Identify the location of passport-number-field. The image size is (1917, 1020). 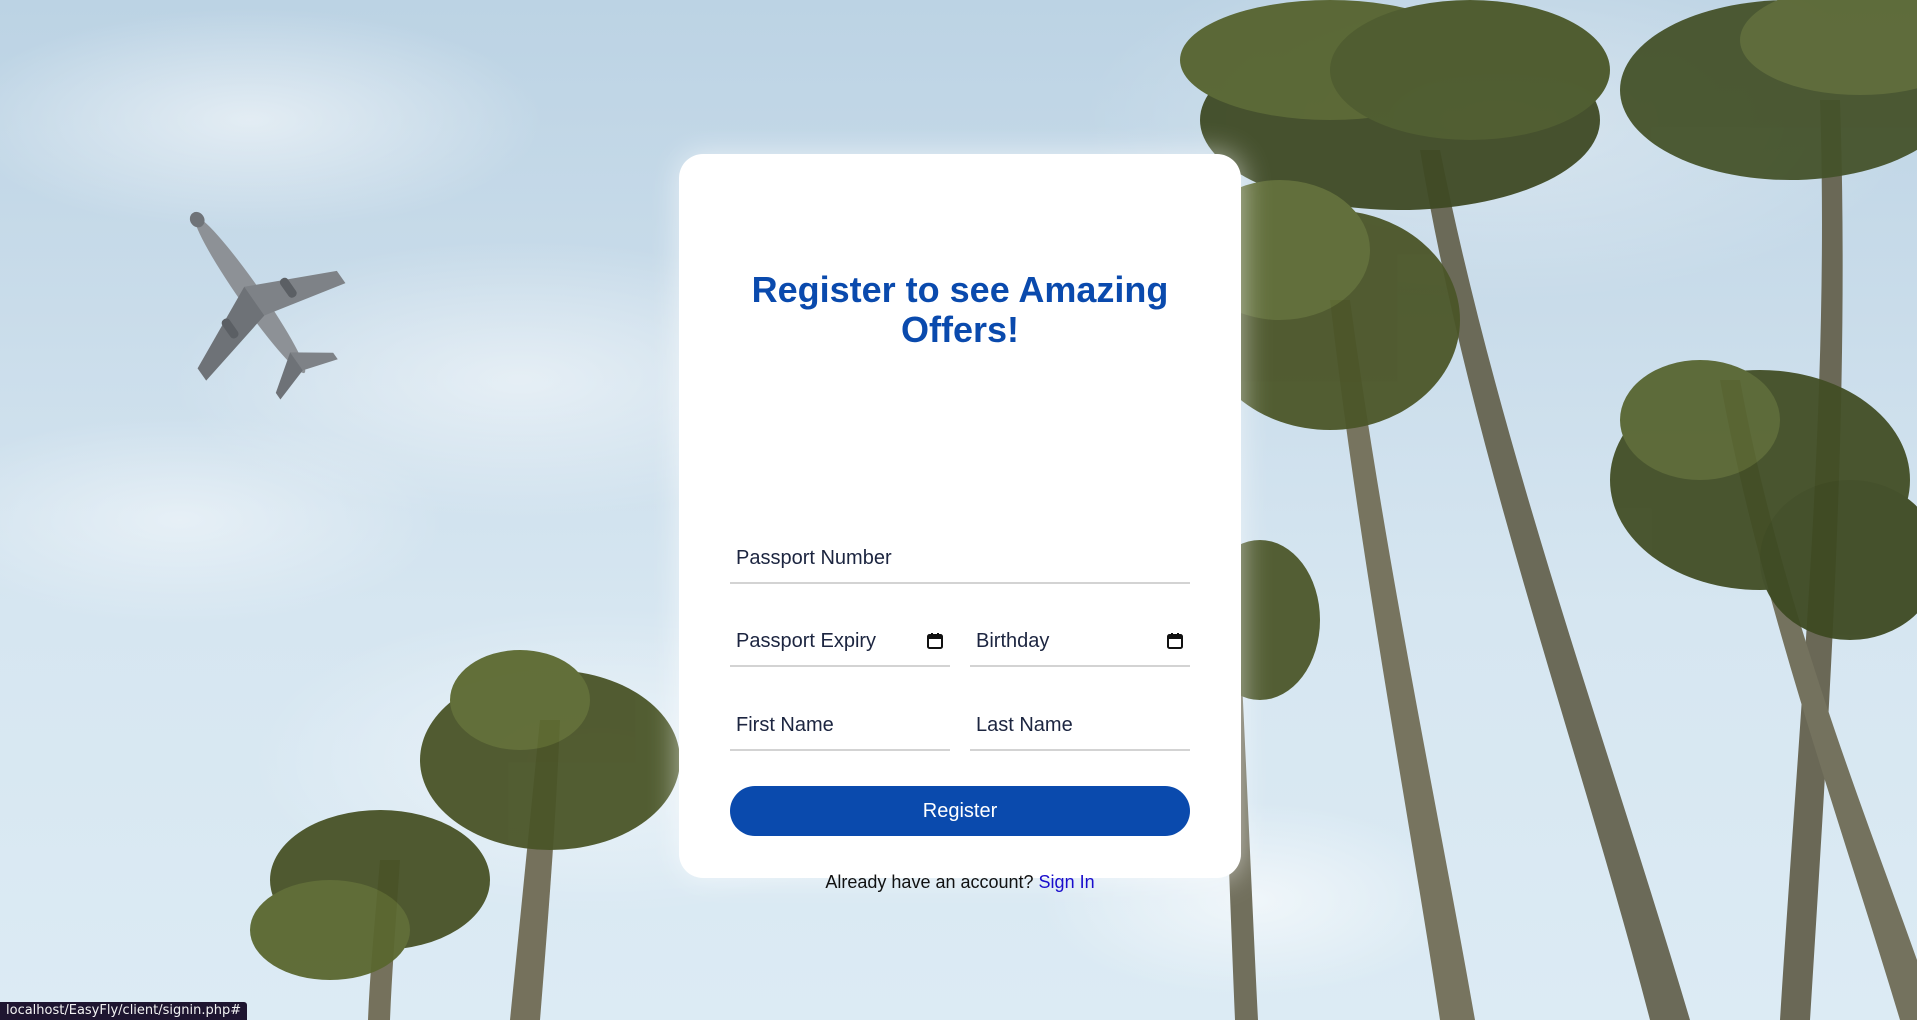
(960, 559).